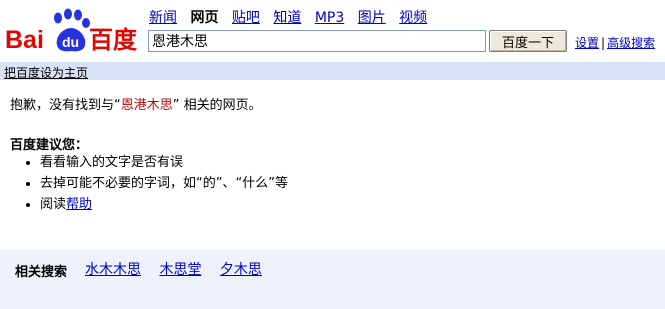 Image resolution: width=665 pixels, height=309 pixels. What do you see at coordinates (72, 30) in the screenshot?
I see `baidu-logo: Bai du 百度` at bounding box center [72, 30].